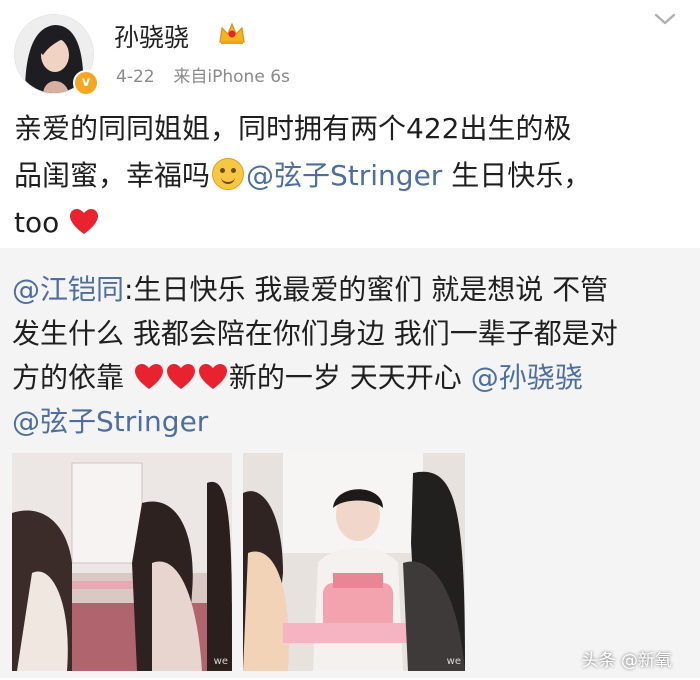 The height and width of the screenshot is (680, 700). What do you see at coordinates (228, 174) in the screenshot?
I see `smile-emoji-icon` at bounding box center [228, 174].